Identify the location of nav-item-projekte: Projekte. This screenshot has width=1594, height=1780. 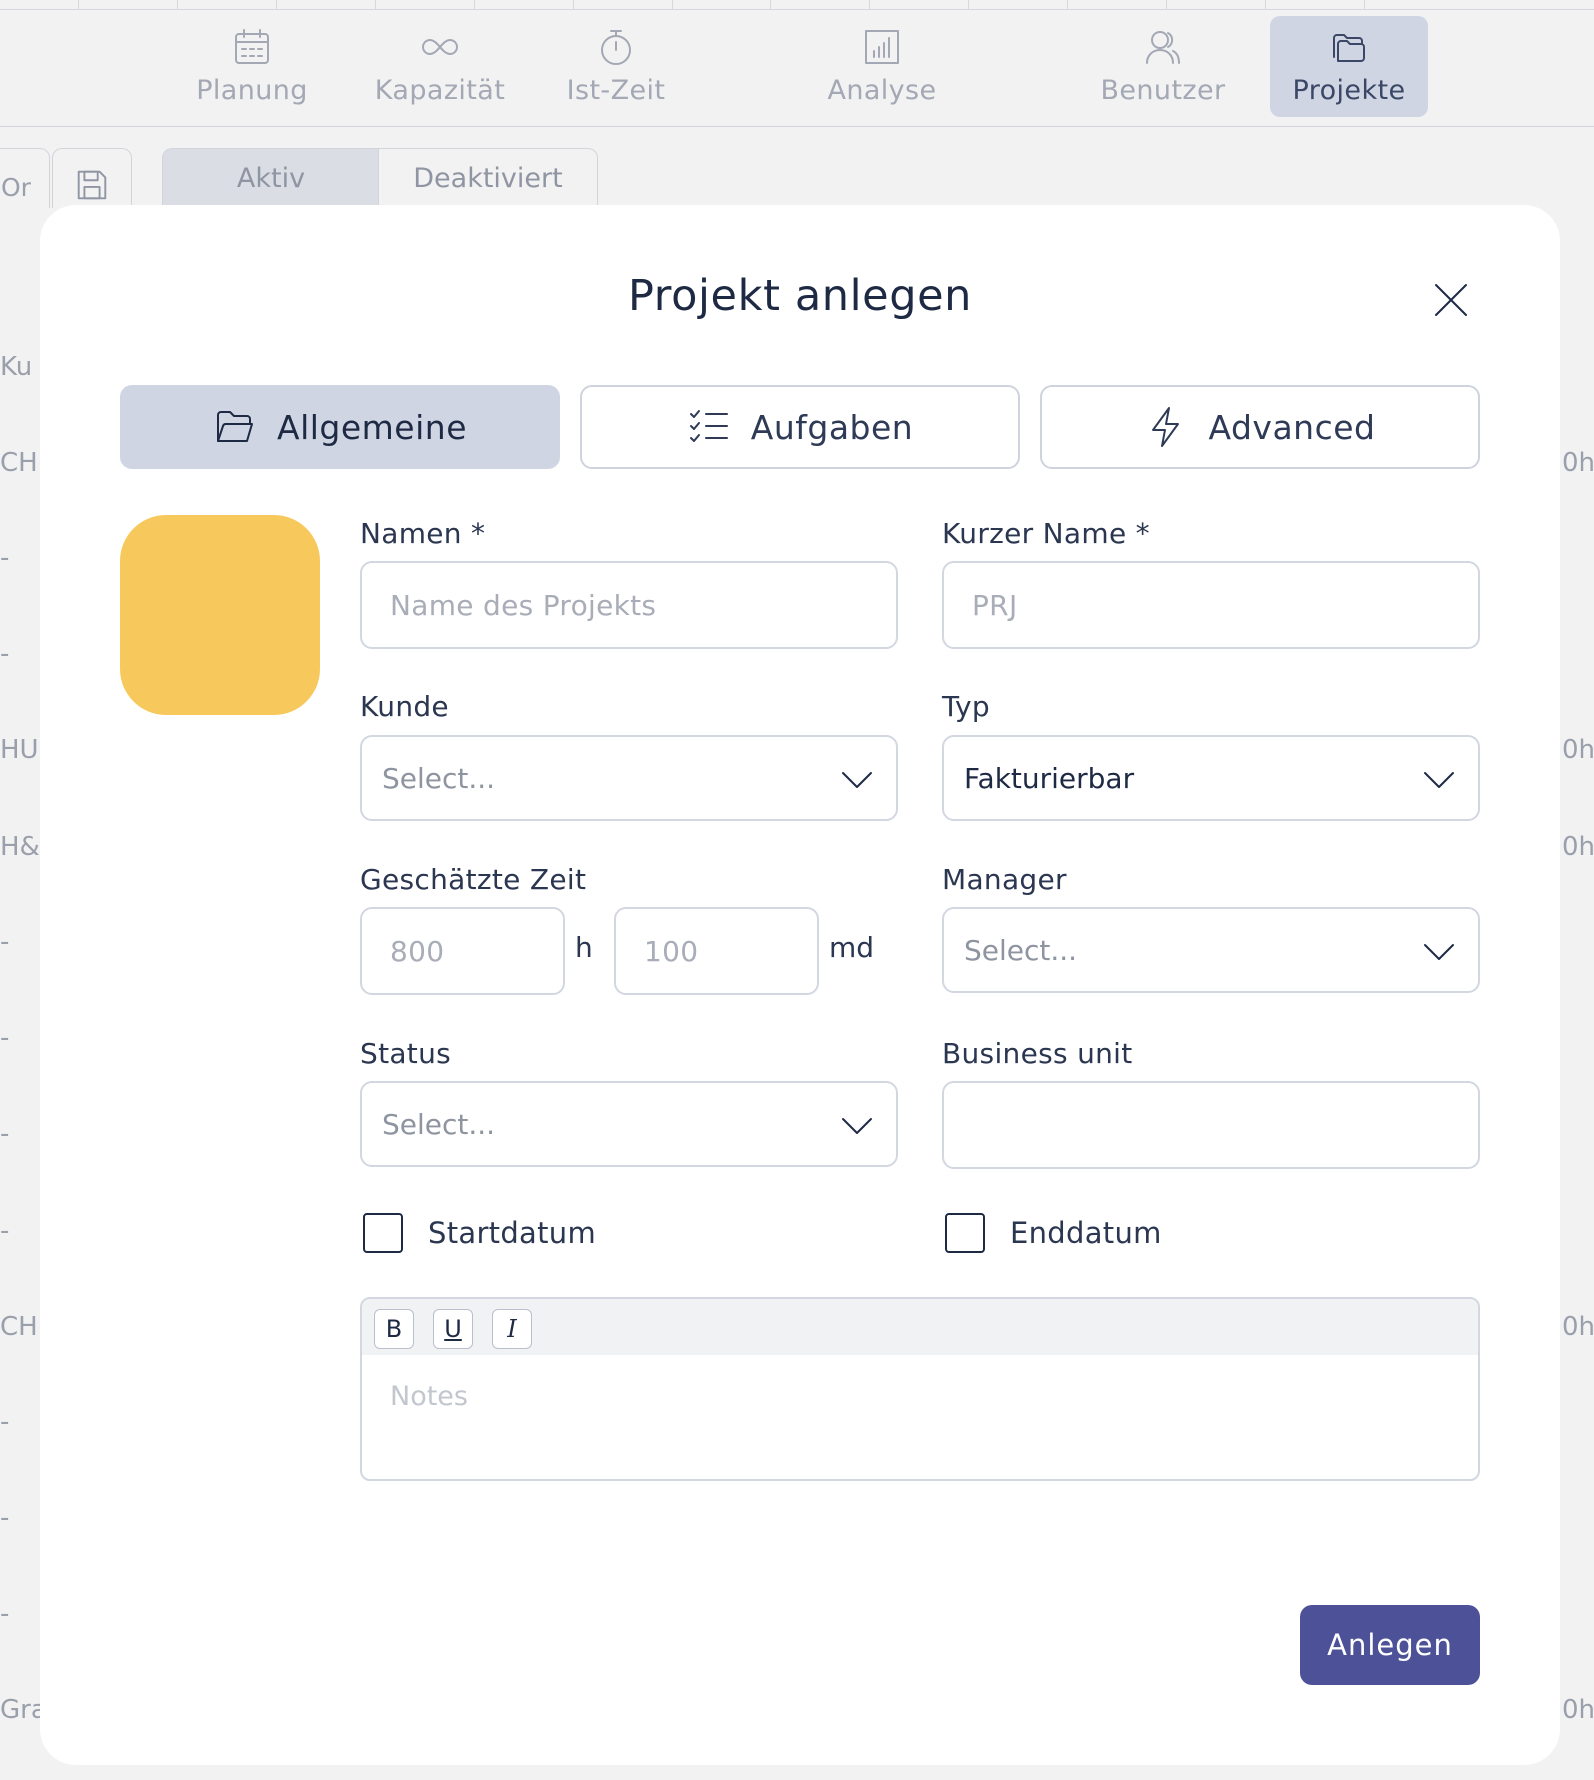
(1349, 66).